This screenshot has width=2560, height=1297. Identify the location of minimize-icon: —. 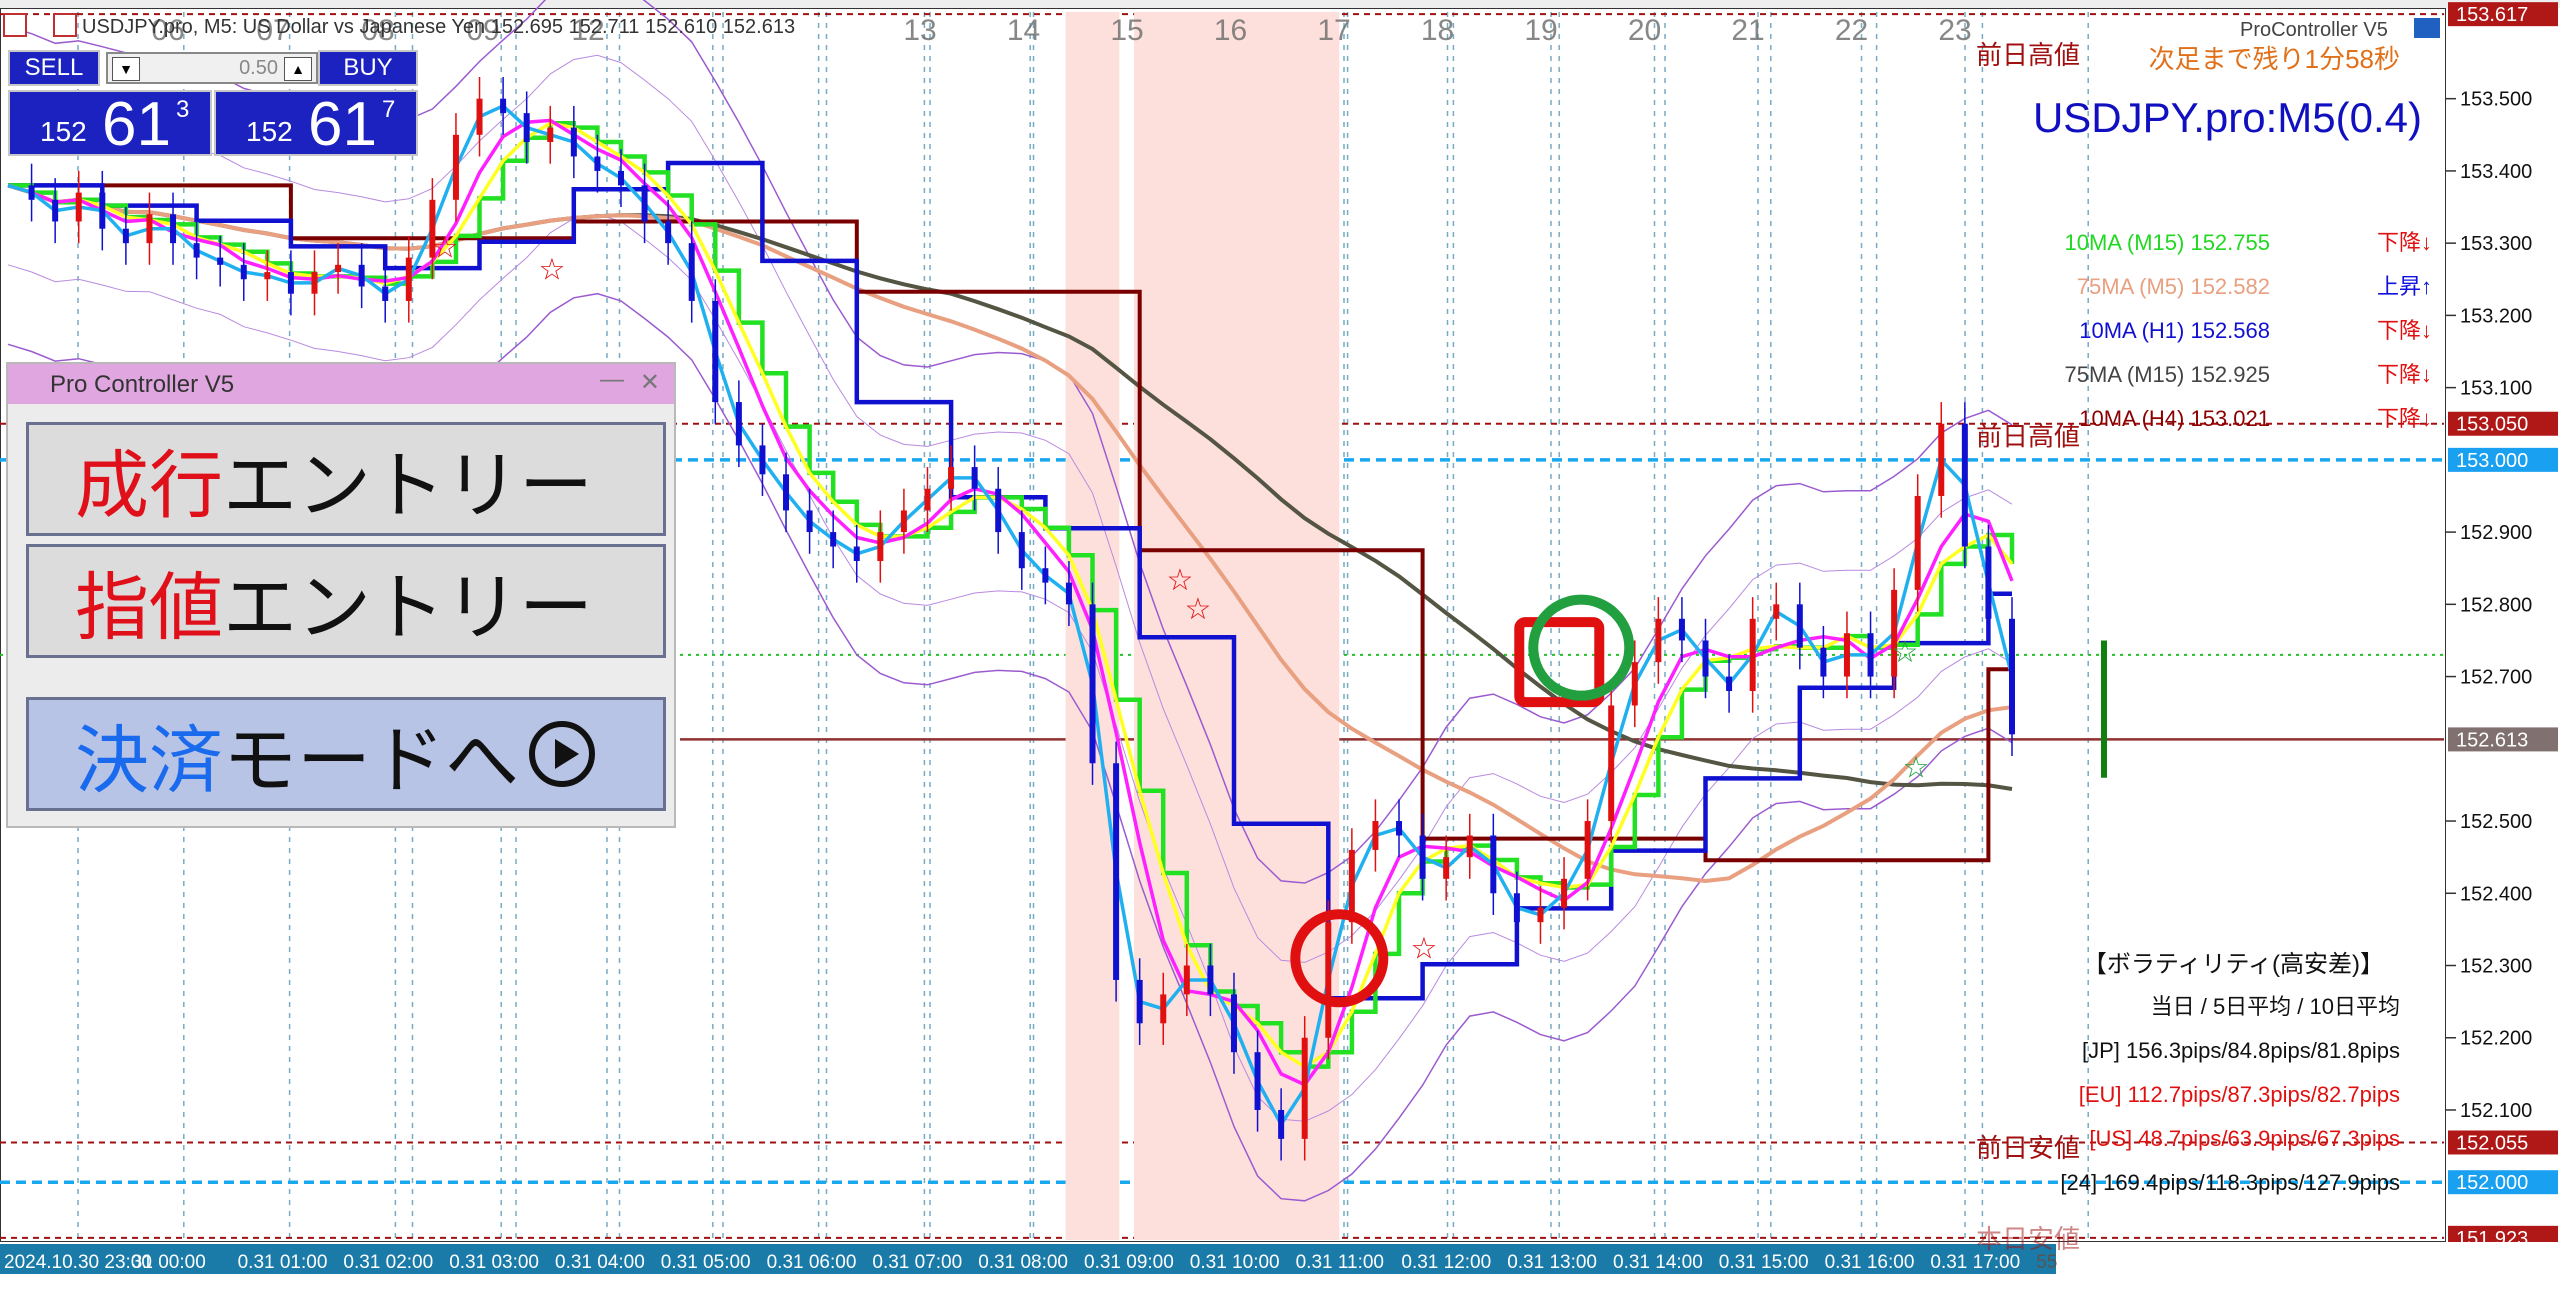
(612, 380).